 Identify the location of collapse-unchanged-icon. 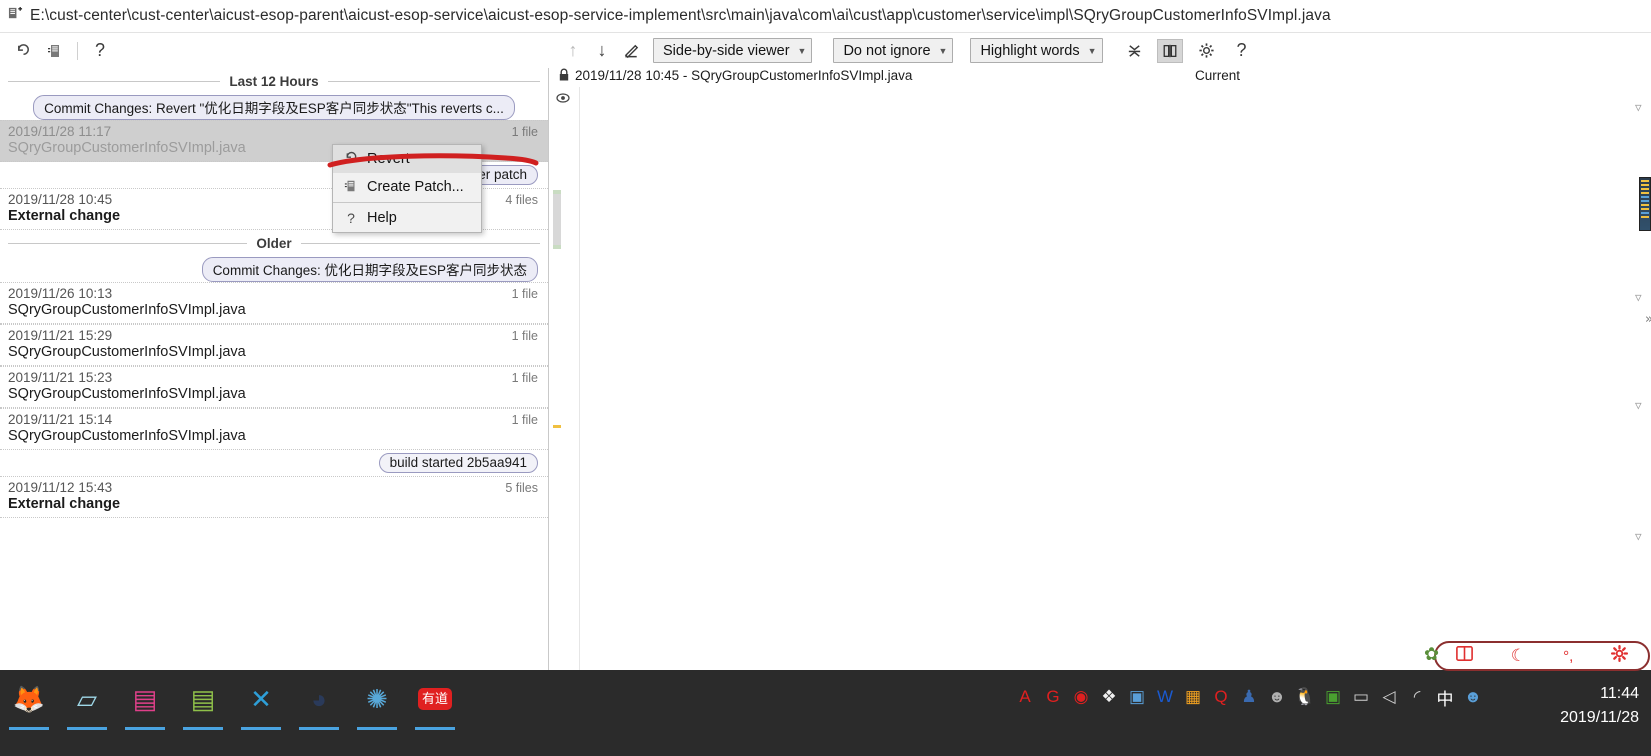
(1135, 51).